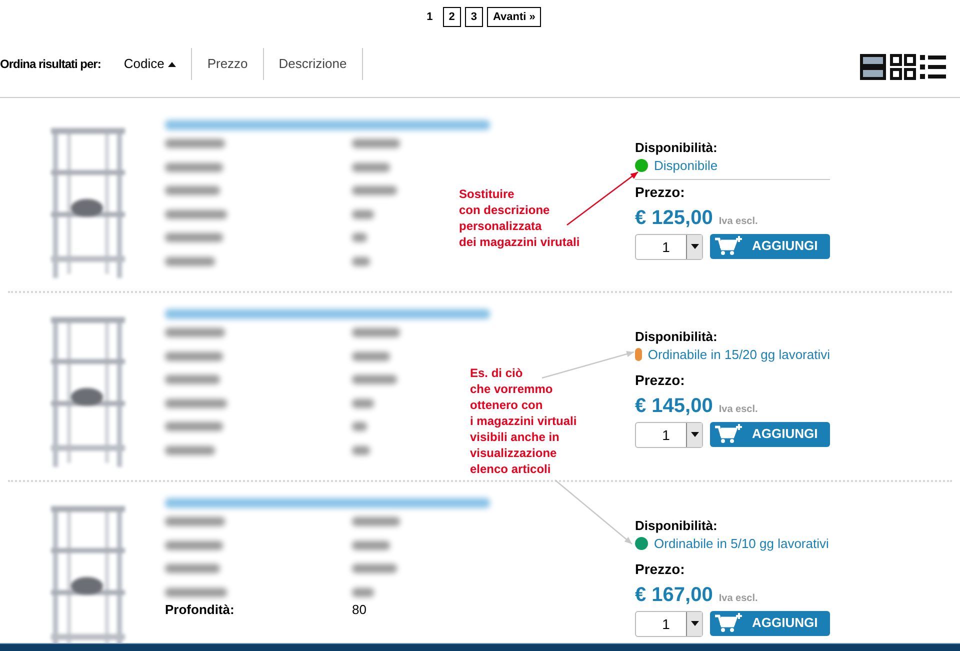 The image size is (960, 651). What do you see at coordinates (933, 67) in the screenshot?
I see `list-view-icon` at bounding box center [933, 67].